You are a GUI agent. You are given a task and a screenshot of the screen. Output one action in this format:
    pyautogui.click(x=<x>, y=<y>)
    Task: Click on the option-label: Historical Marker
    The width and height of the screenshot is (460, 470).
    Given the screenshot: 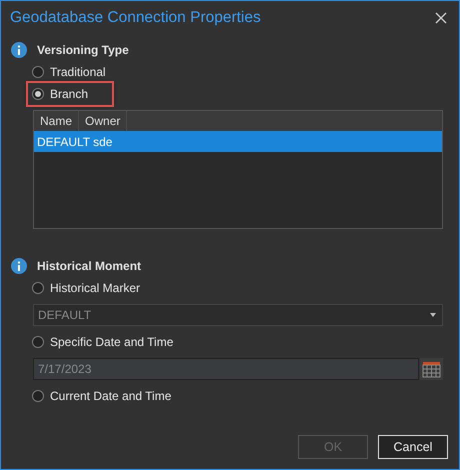 What is the action you would take?
    pyautogui.click(x=95, y=288)
    